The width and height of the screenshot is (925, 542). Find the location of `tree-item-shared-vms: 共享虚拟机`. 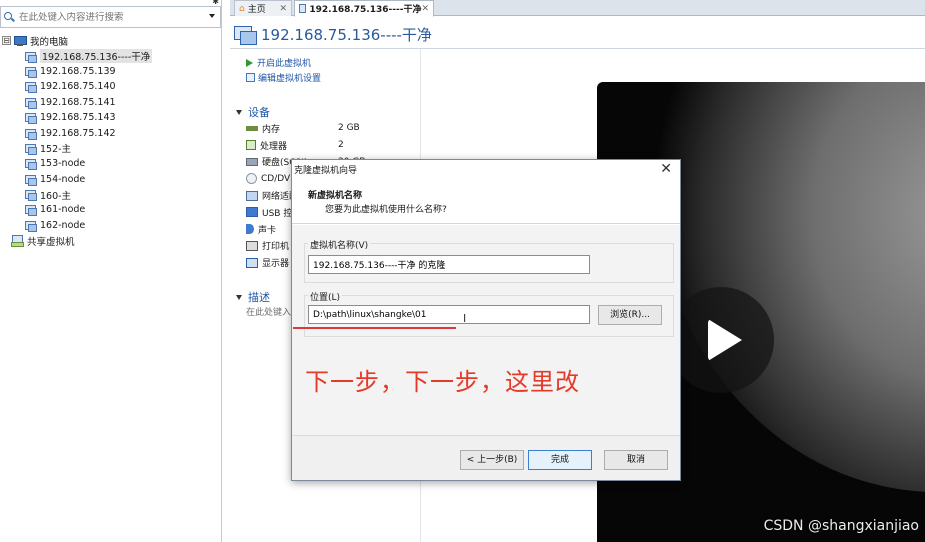

tree-item-shared-vms: 共享虚拟机 is located at coordinates (110, 240).